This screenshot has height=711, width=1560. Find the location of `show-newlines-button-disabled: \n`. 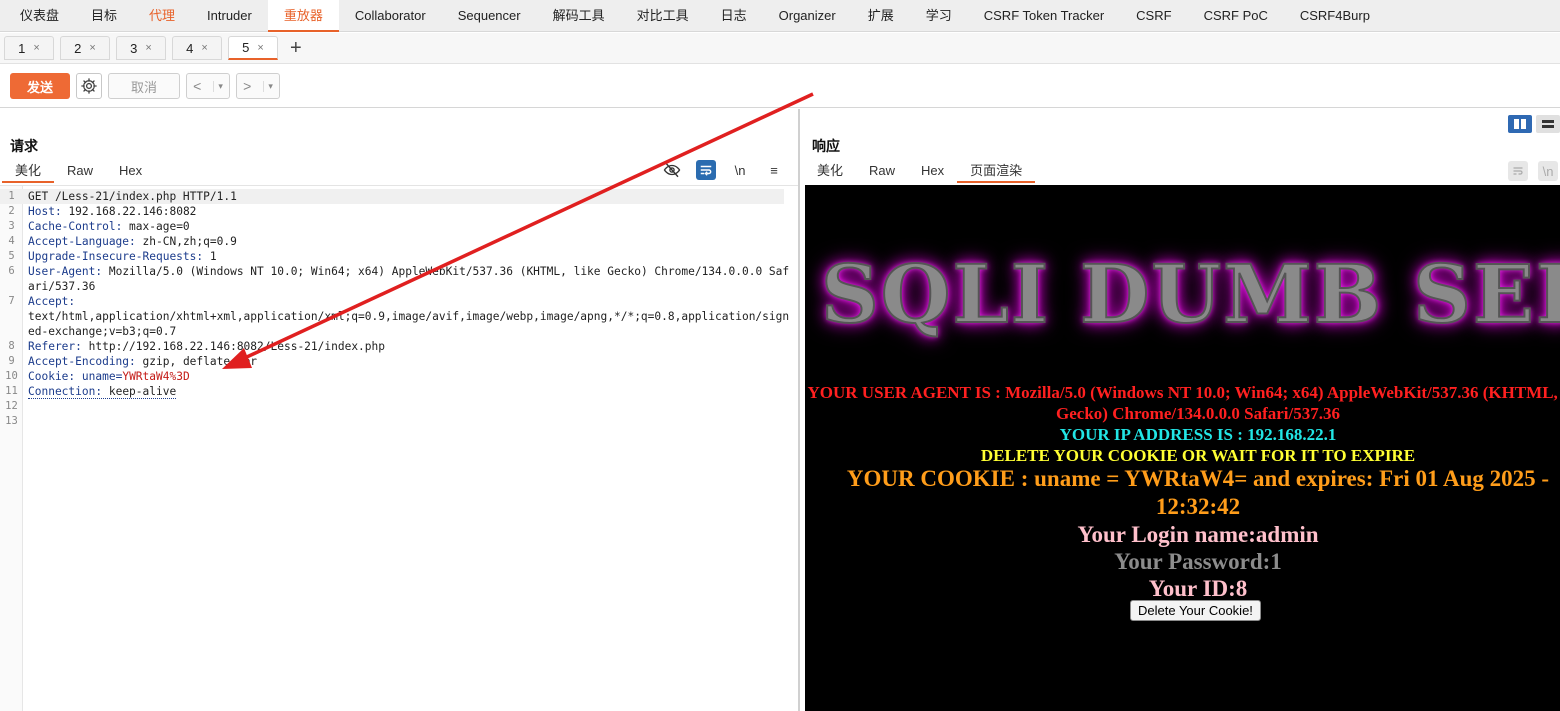

show-newlines-button-disabled: \n is located at coordinates (1548, 171).